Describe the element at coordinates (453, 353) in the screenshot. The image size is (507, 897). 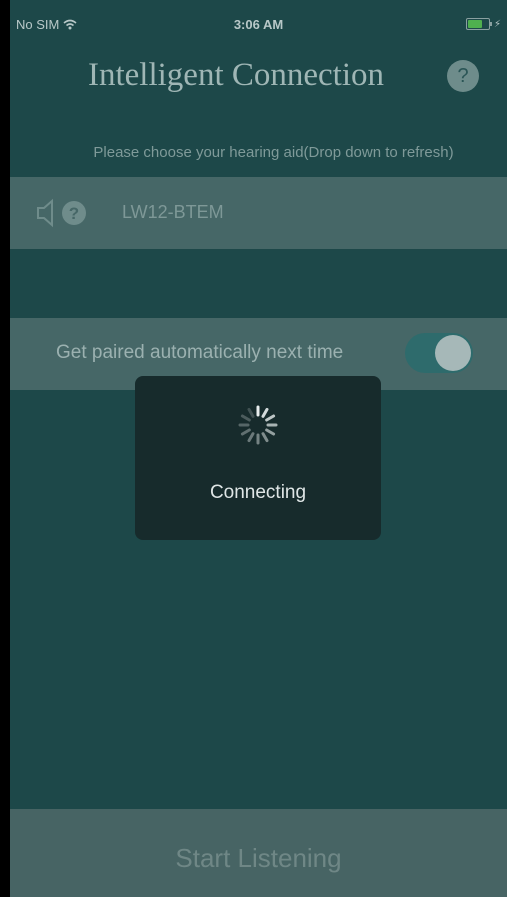
I see `toggle-knob` at that location.